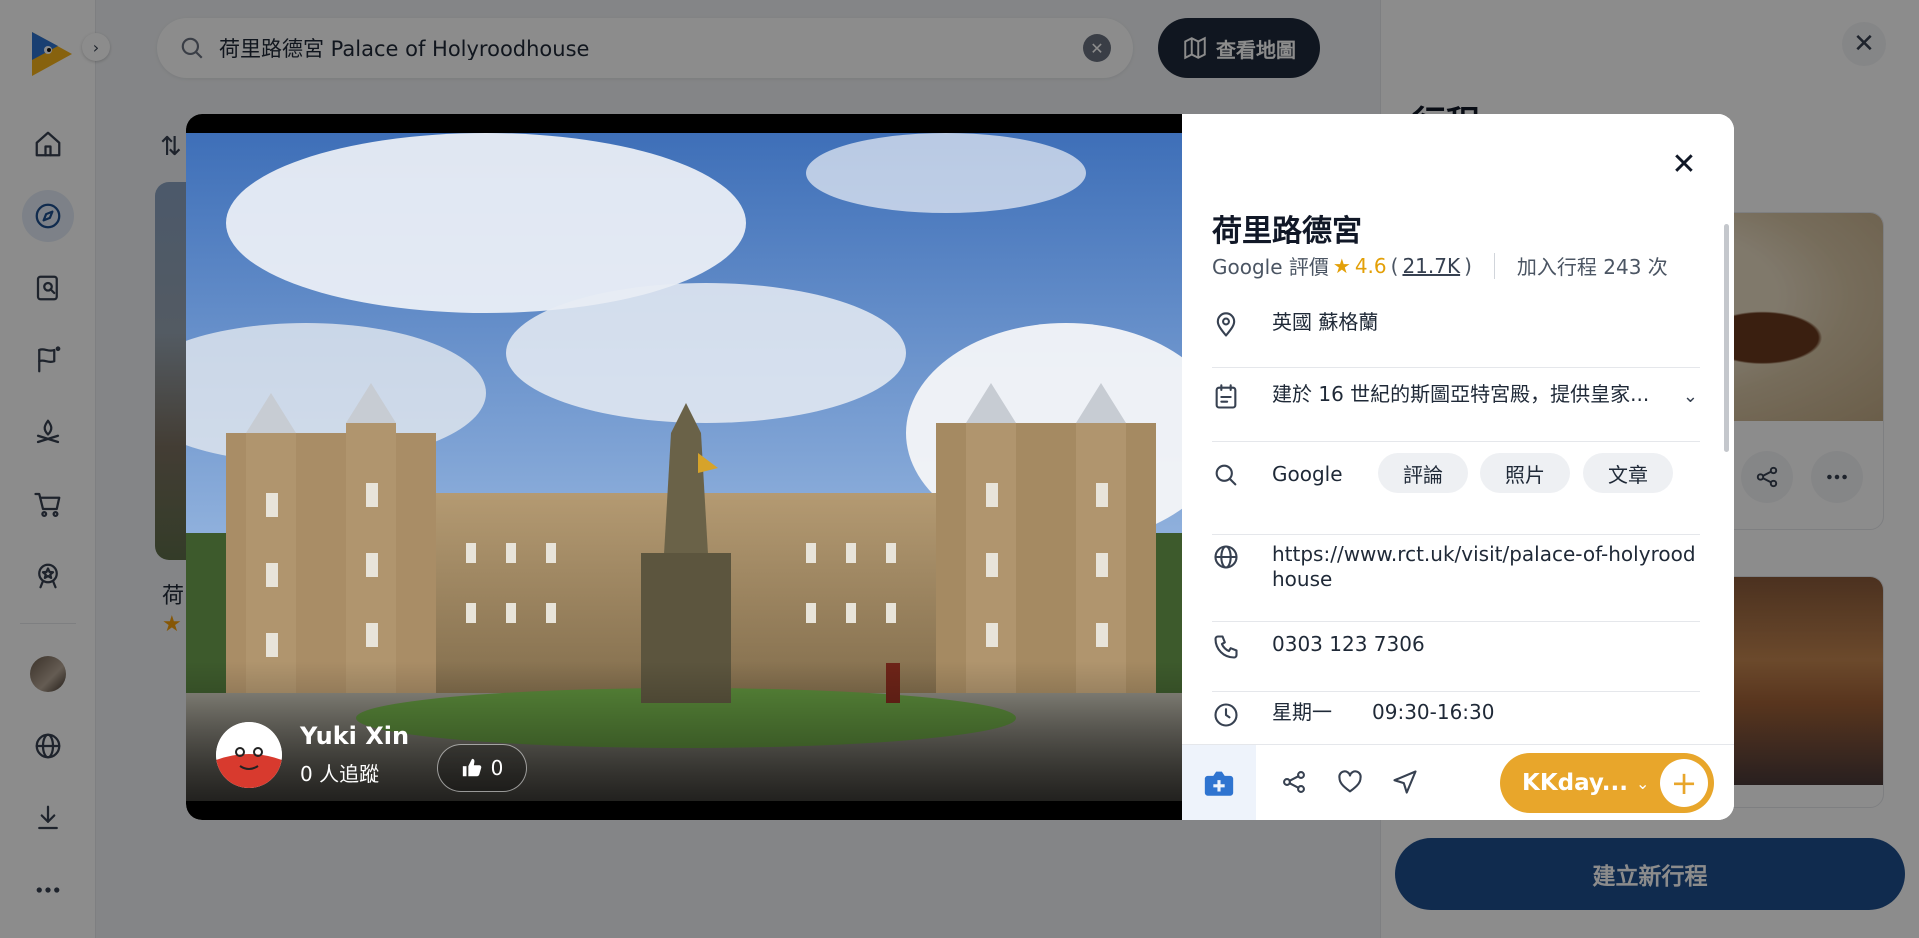  Describe the element at coordinates (1270, 267) in the screenshot. I see `rating-source: Google 評價` at that location.